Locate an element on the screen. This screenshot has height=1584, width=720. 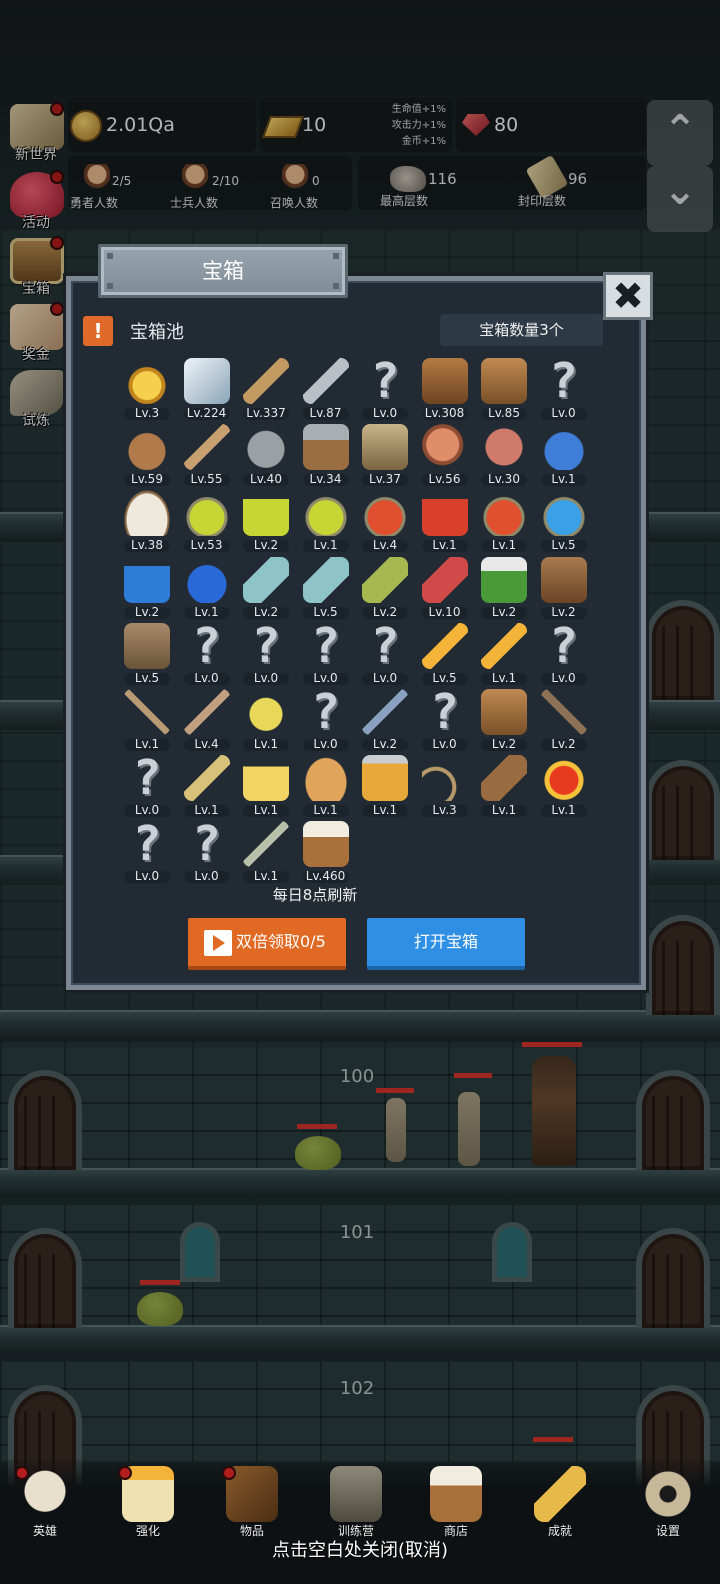
item-slot: Lv.37 is located at coordinates (384, 455).